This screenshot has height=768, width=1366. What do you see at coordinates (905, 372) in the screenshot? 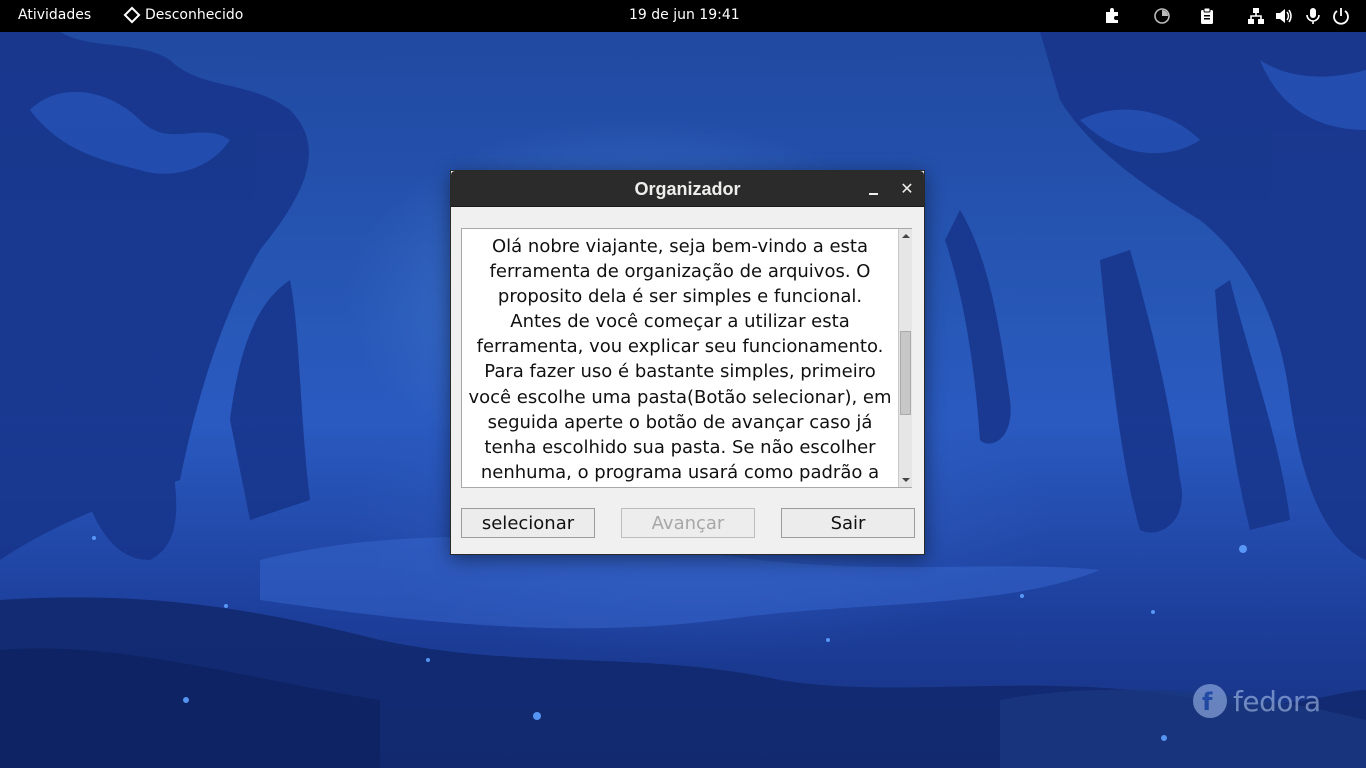
I see `scrollbar-thumb` at bounding box center [905, 372].